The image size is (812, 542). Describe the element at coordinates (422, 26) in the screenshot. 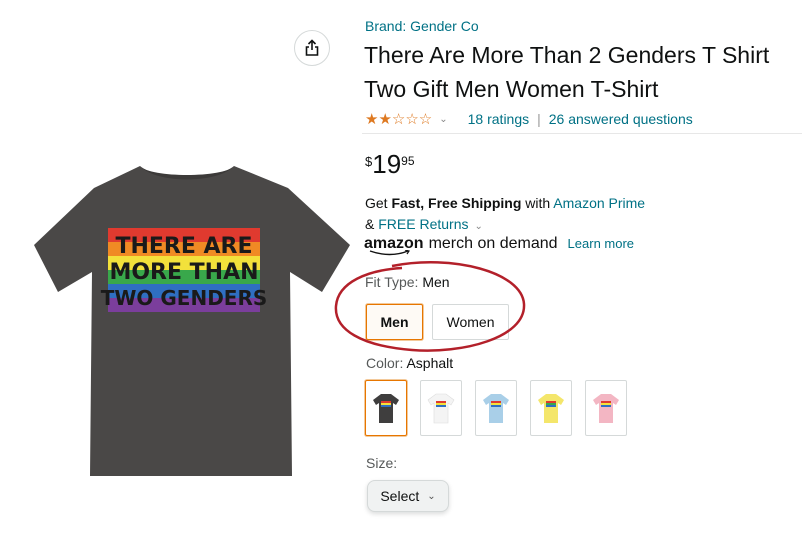

I see `brand-link: Brand: Gender Co` at that location.